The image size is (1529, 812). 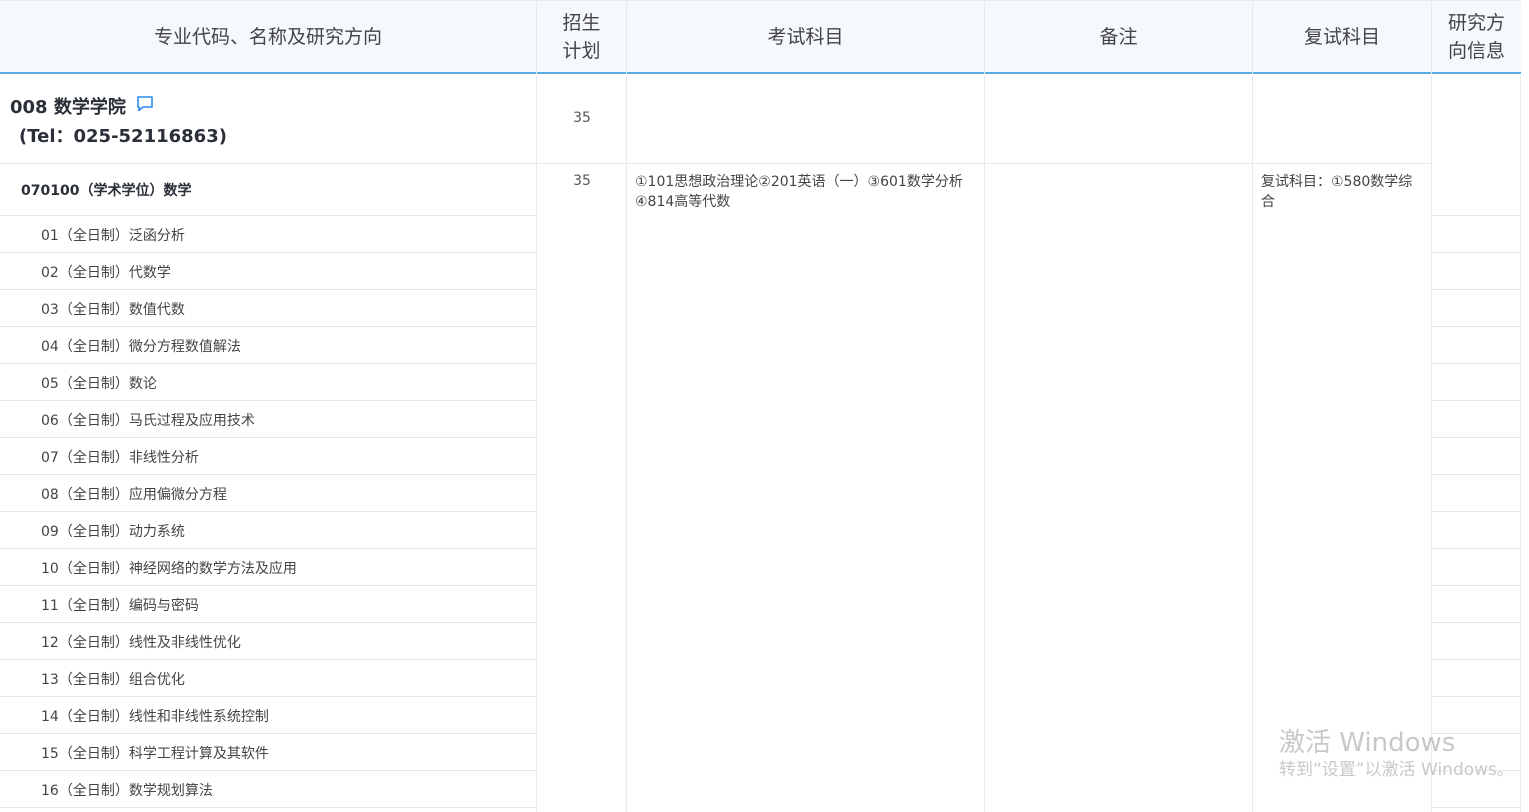 I want to click on direction-item: 14（全日制）线性和非线性系统控制, so click(x=155, y=717).